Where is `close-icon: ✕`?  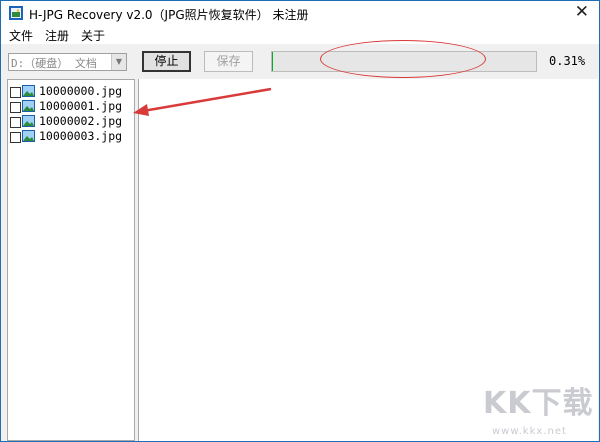 close-icon: ✕ is located at coordinates (582, 12).